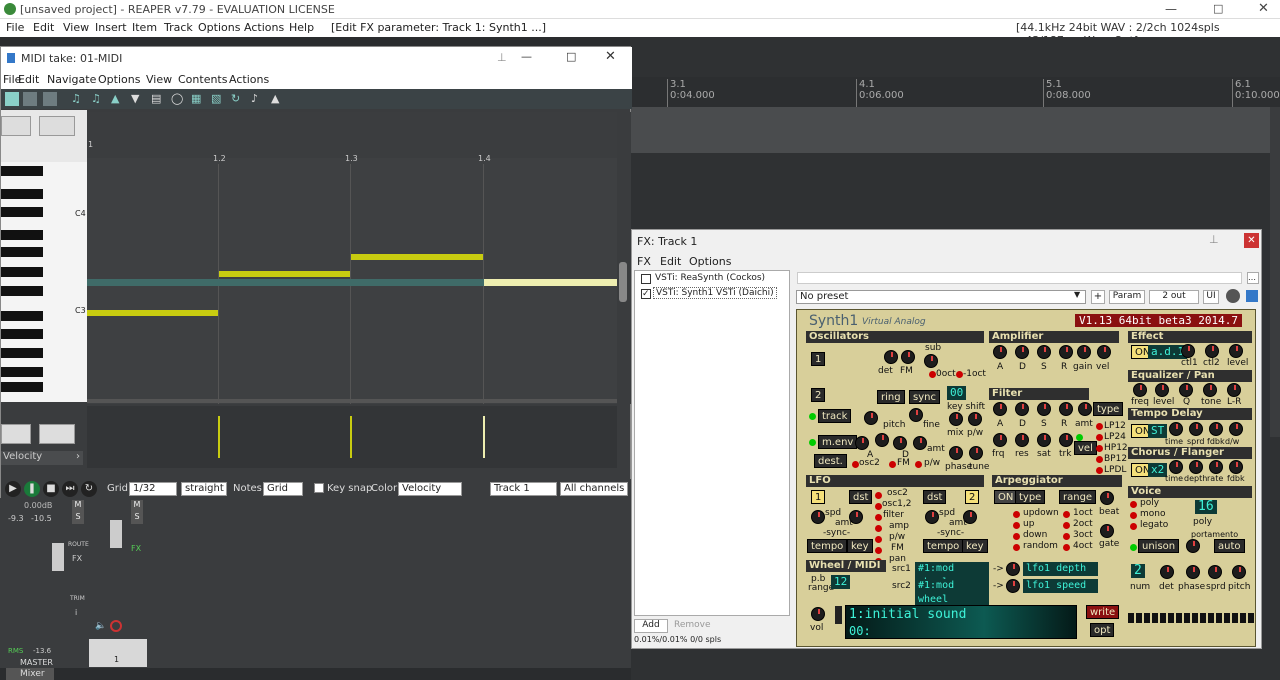 The height and width of the screenshot is (680, 1280). Describe the element at coordinates (1000, 440) in the screenshot. I see `filter-frq-knob` at that location.